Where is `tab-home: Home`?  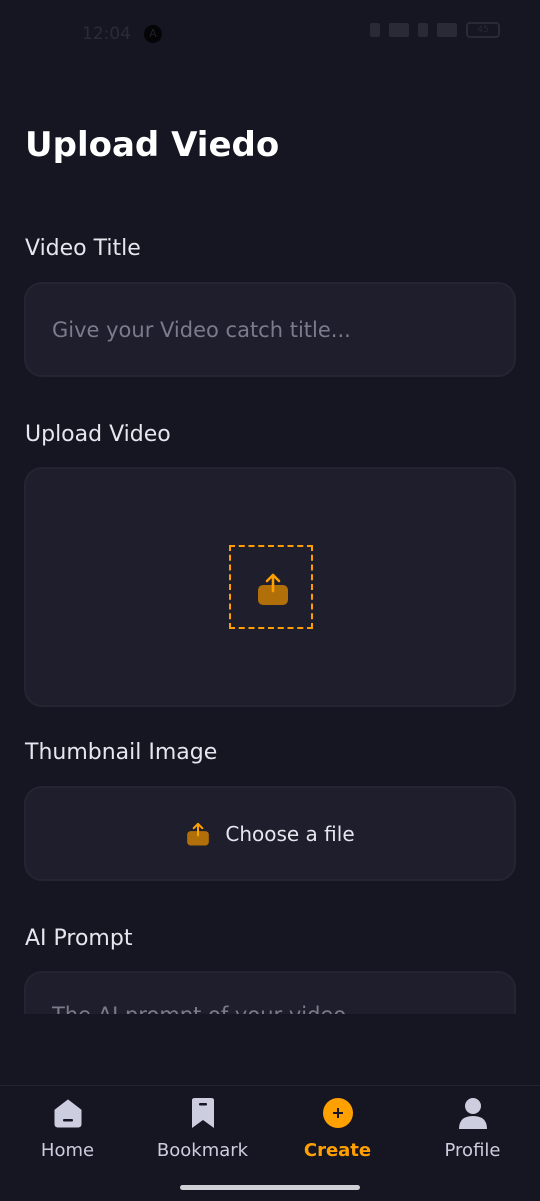
tab-home: Home is located at coordinates (67, 1133).